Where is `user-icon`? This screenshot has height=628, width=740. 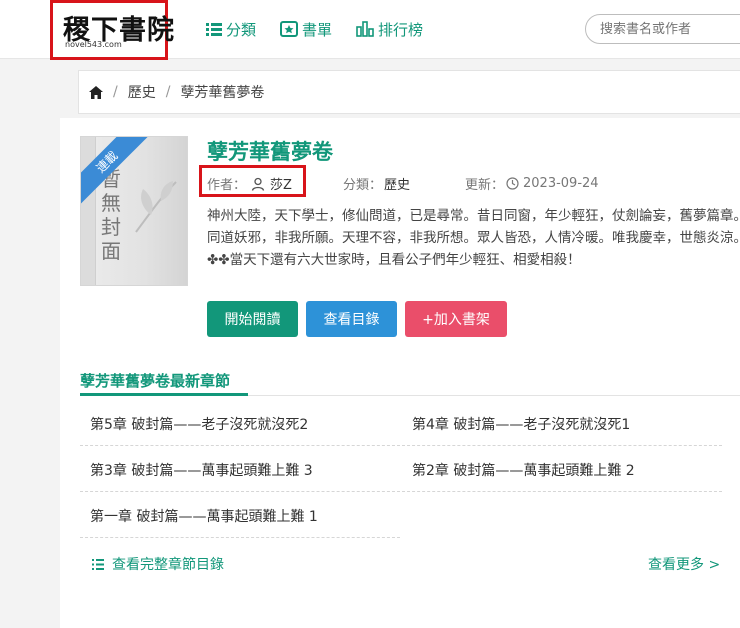 user-icon is located at coordinates (258, 184).